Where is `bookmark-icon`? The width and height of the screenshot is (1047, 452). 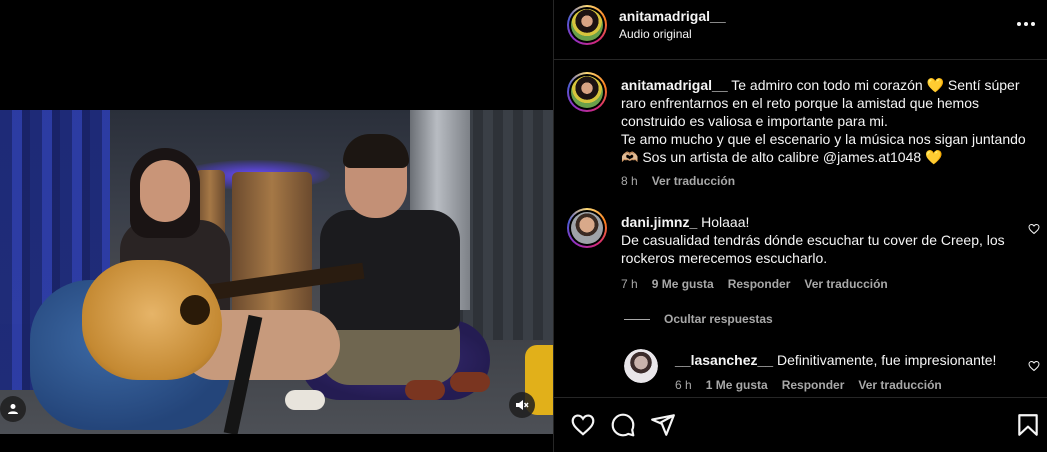
bookmark-icon is located at coordinates (1028, 425).